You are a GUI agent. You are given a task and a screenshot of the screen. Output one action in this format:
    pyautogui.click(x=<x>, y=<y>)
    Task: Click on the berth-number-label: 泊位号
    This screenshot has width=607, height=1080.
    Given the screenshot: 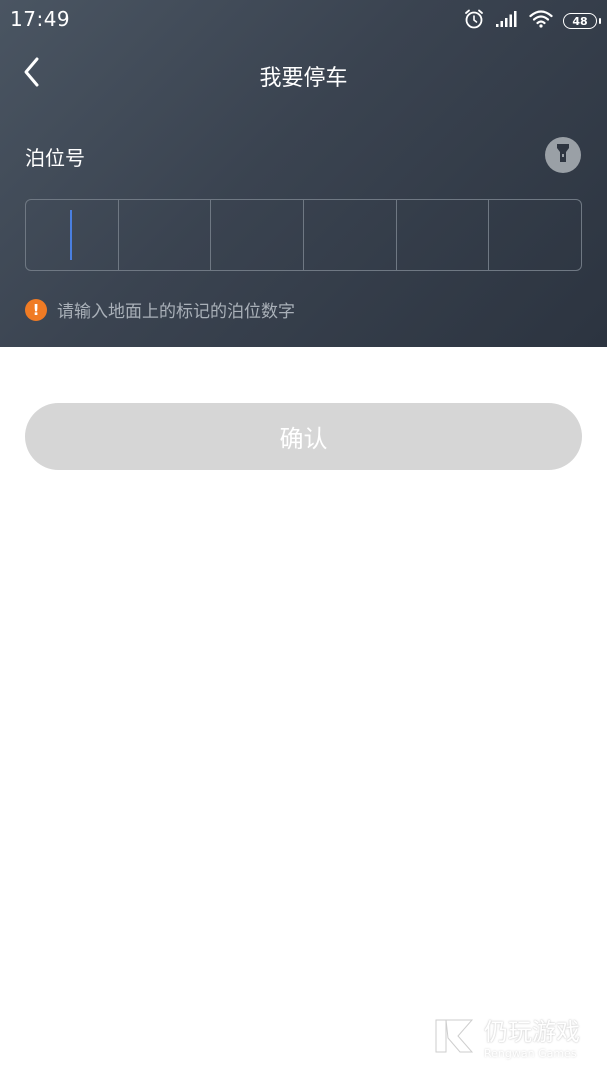 What is the action you would take?
    pyautogui.click(x=55, y=158)
    